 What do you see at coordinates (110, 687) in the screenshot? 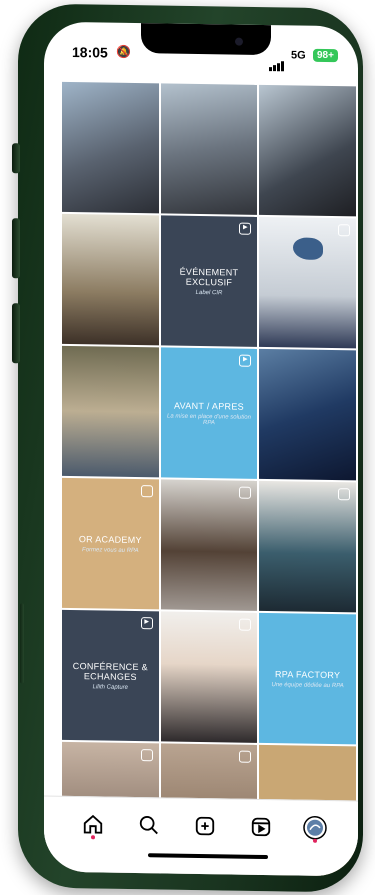
I see `post-subtitle: Lilith Capture` at bounding box center [110, 687].